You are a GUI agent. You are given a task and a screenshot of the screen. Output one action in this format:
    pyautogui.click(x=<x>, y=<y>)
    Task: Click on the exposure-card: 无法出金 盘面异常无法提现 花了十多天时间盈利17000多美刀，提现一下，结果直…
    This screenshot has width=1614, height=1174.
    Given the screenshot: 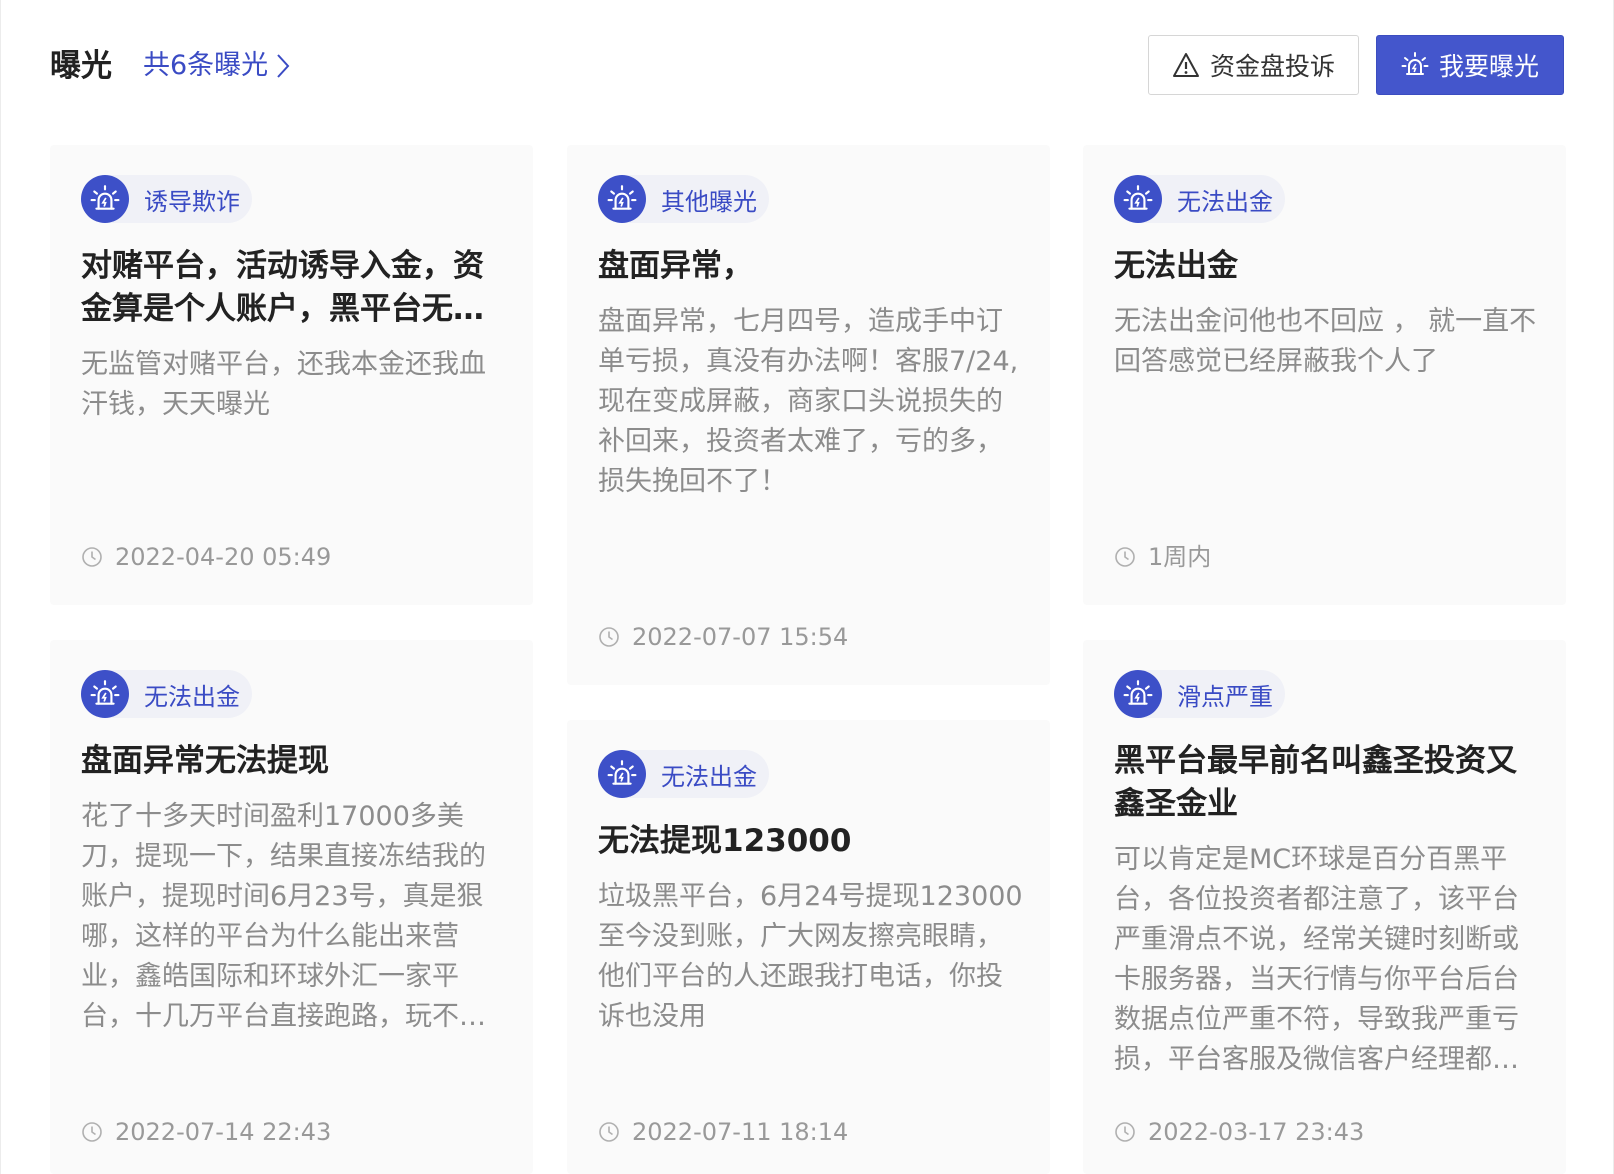 What is the action you would take?
    pyautogui.click(x=291, y=907)
    